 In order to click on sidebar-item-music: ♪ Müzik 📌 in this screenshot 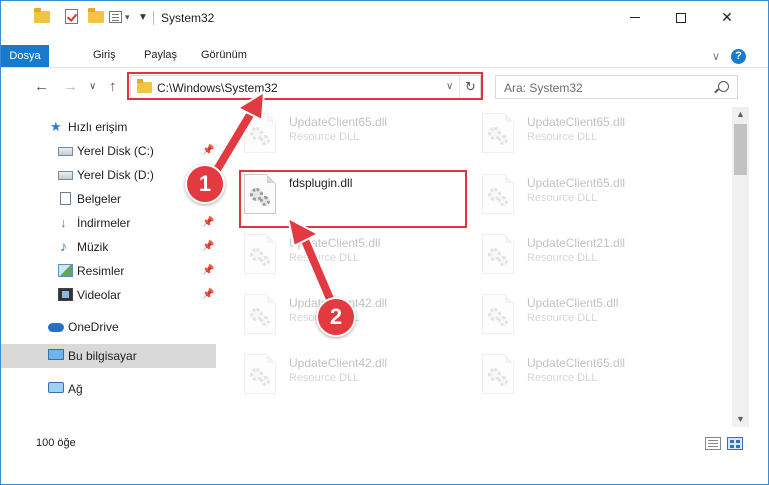, I will do `click(108, 247)`.